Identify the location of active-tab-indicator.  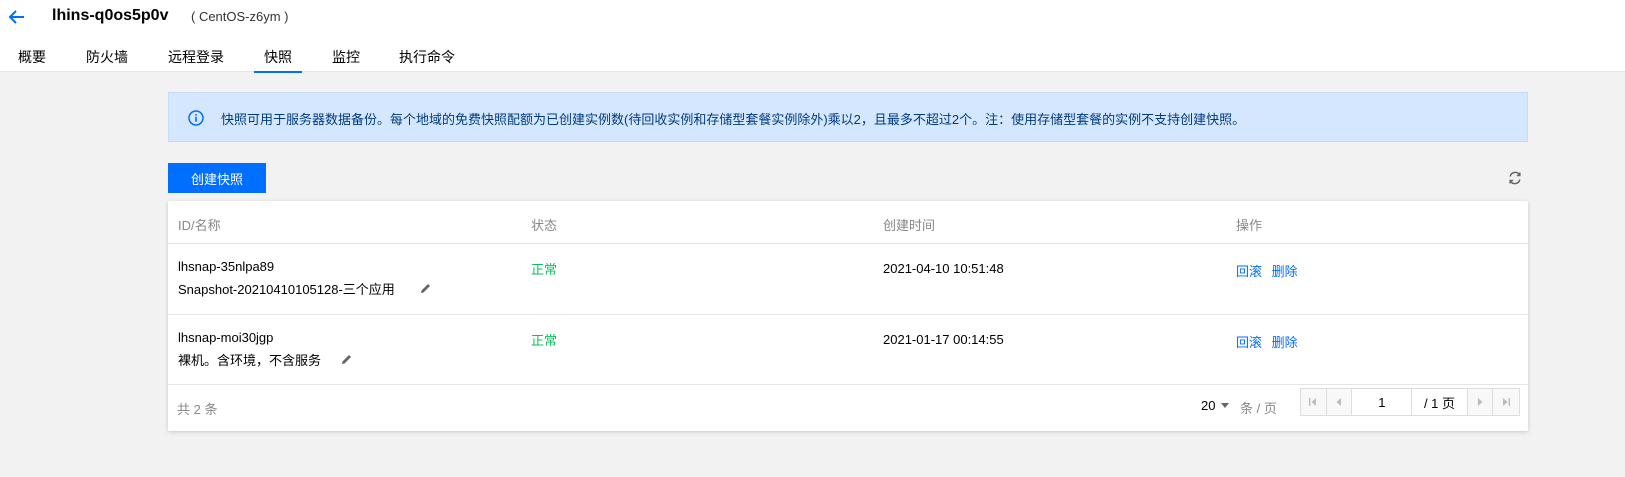
(278, 72).